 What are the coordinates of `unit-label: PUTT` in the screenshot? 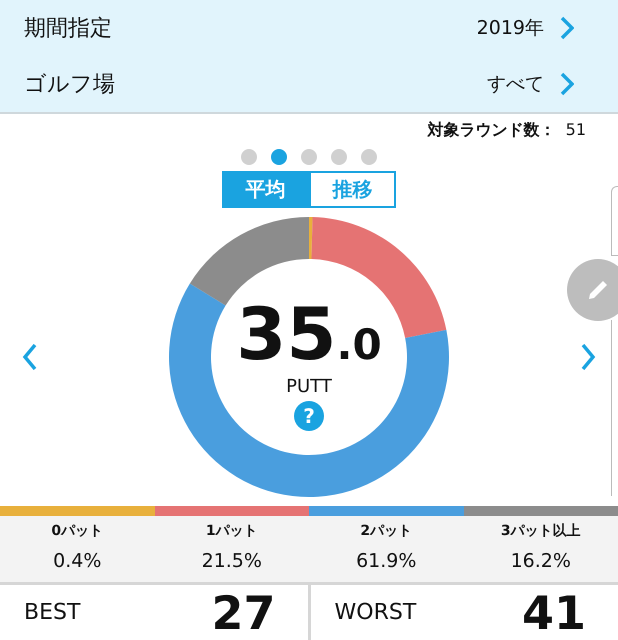 It's located at (309, 386).